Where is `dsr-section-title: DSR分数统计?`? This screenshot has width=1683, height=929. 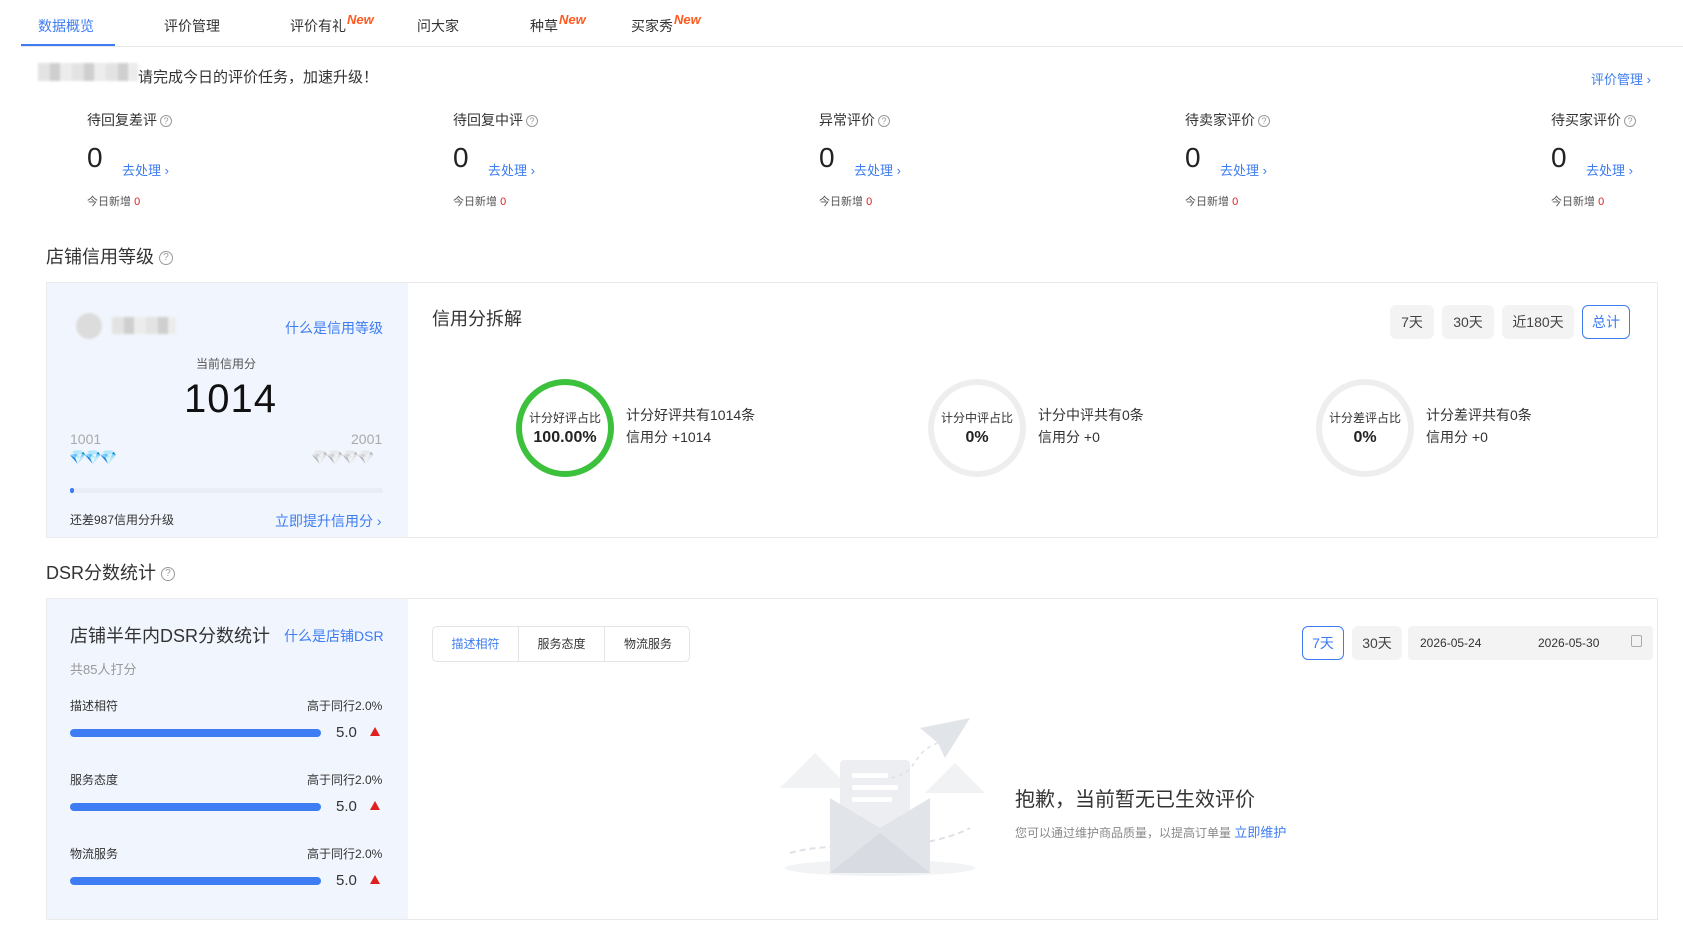 dsr-section-title: DSR分数统计? is located at coordinates (111, 572).